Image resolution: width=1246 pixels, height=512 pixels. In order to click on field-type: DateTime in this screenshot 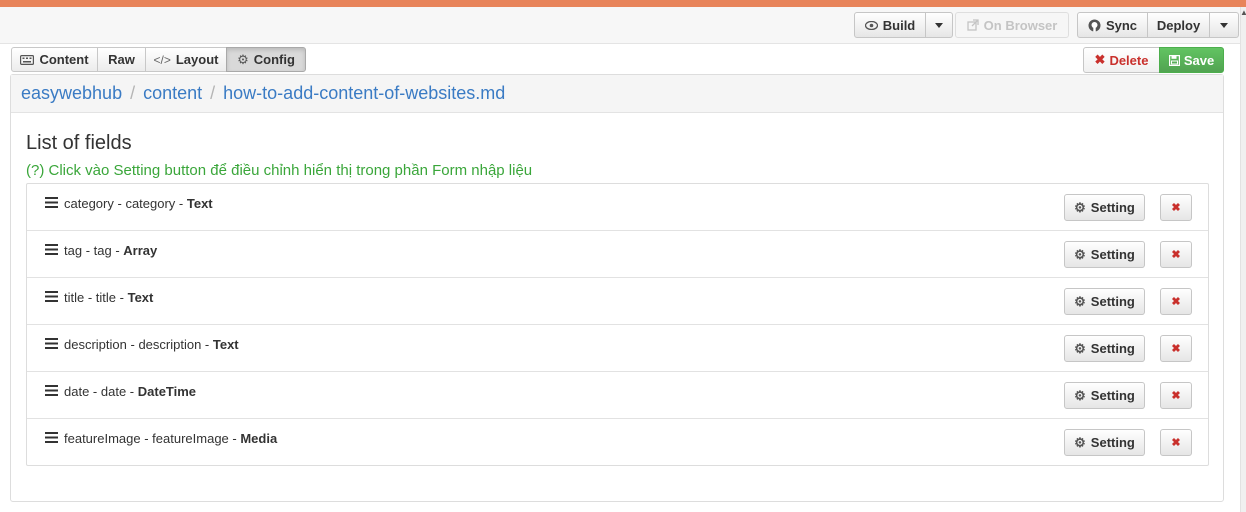, I will do `click(167, 391)`.